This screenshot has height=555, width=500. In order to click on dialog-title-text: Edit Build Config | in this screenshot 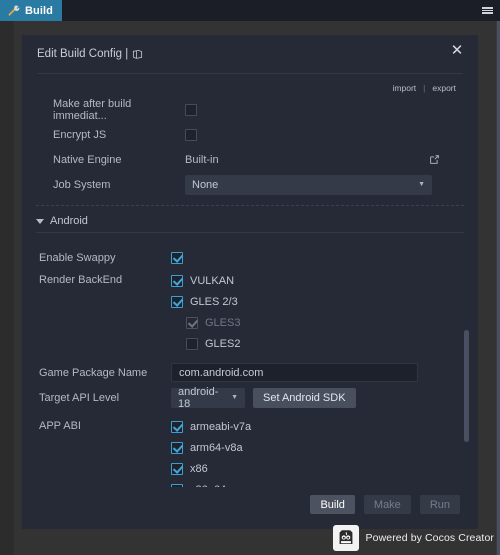, I will do `click(83, 54)`.